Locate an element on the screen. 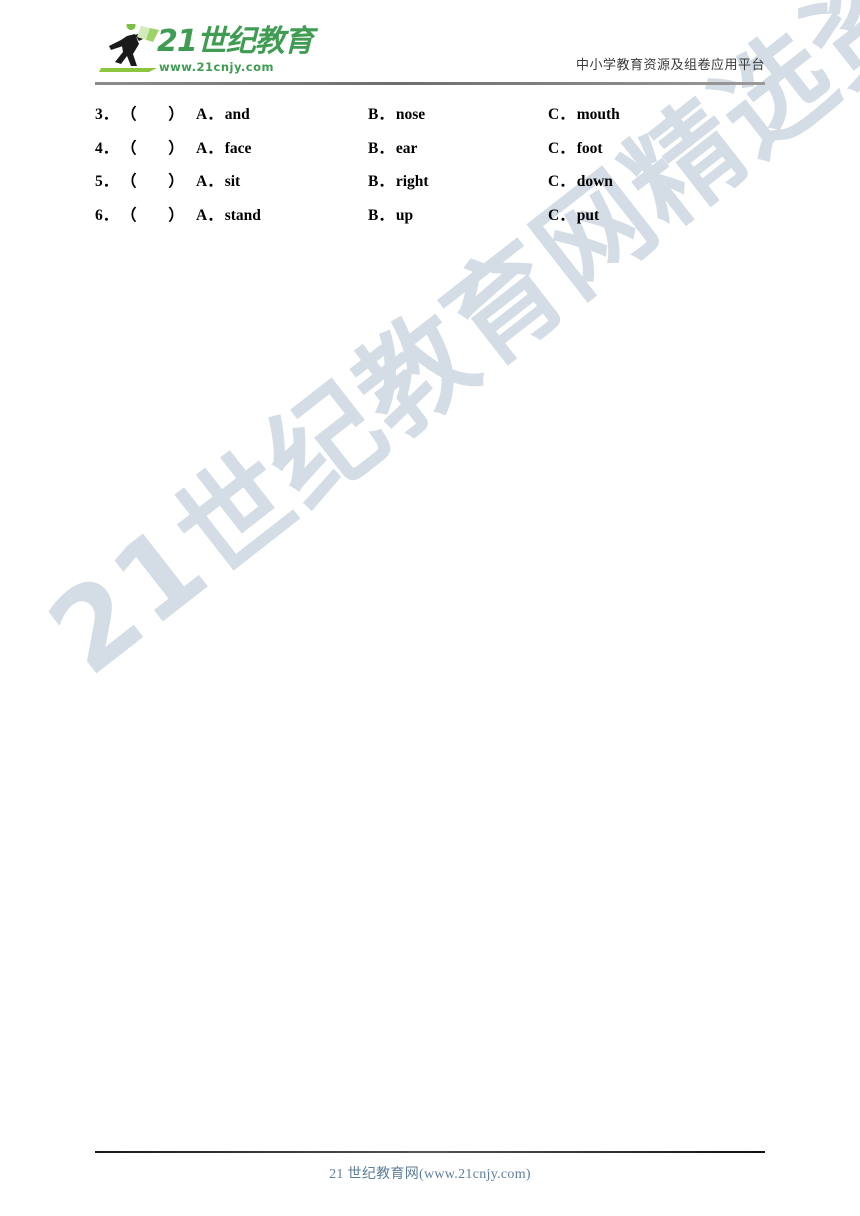 The height and width of the screenshot is (1216, 860). option-b: B． ear is located at coordinates (392, 147).